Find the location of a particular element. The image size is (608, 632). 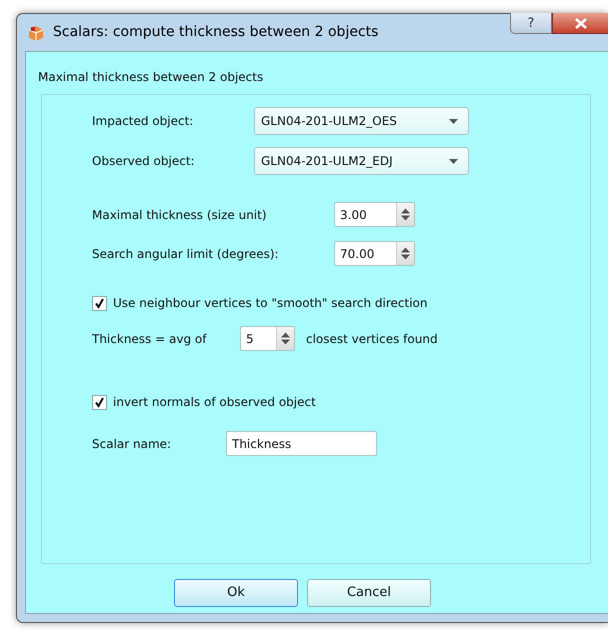

close-icon is located at coordinates (581, 23).